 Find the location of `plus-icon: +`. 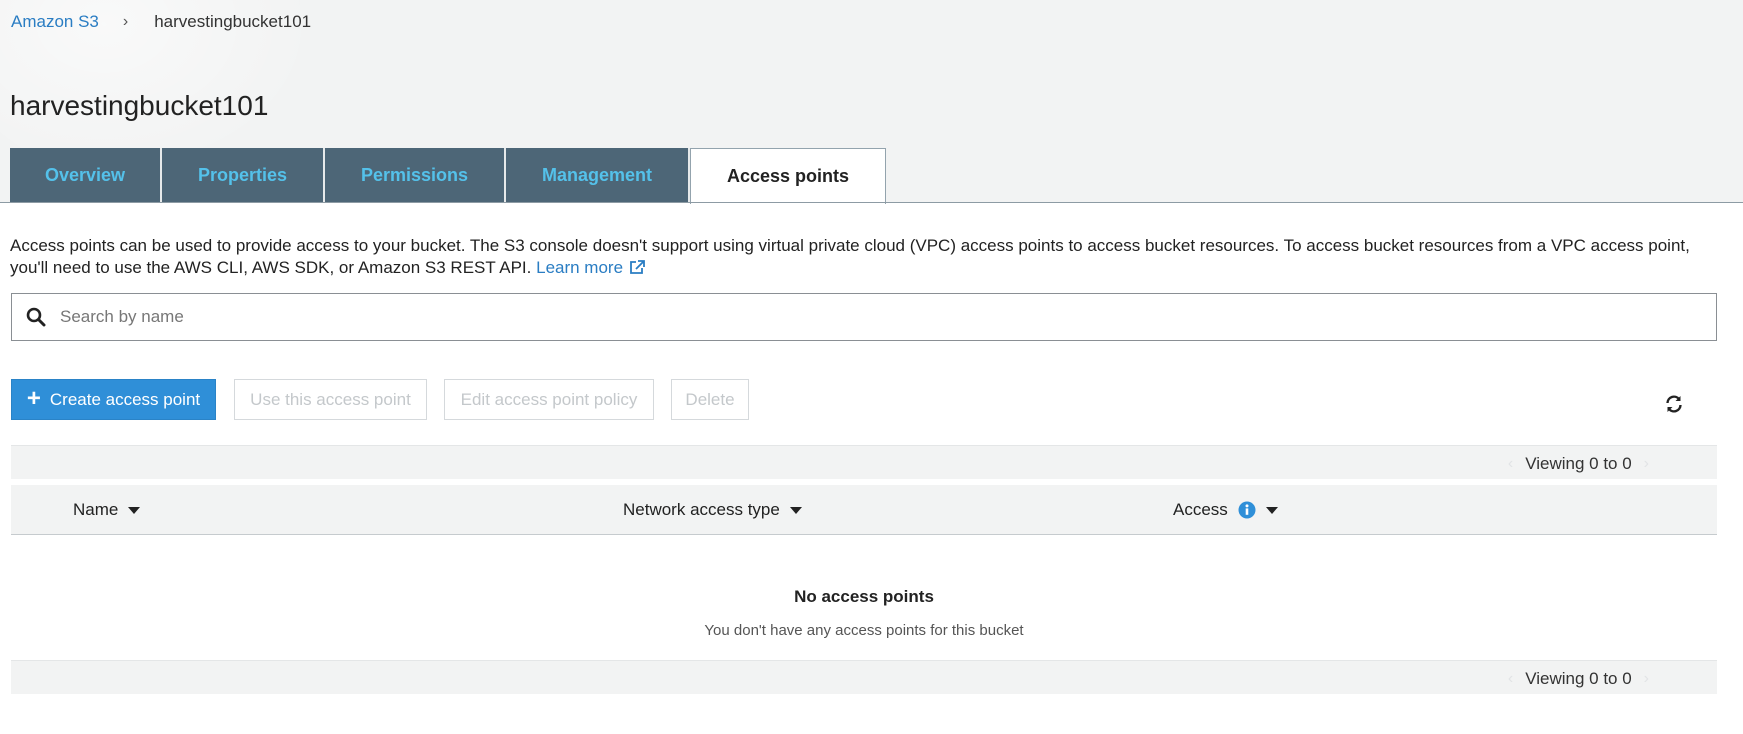

plus-icon: + is located at coordinates (33, 398).